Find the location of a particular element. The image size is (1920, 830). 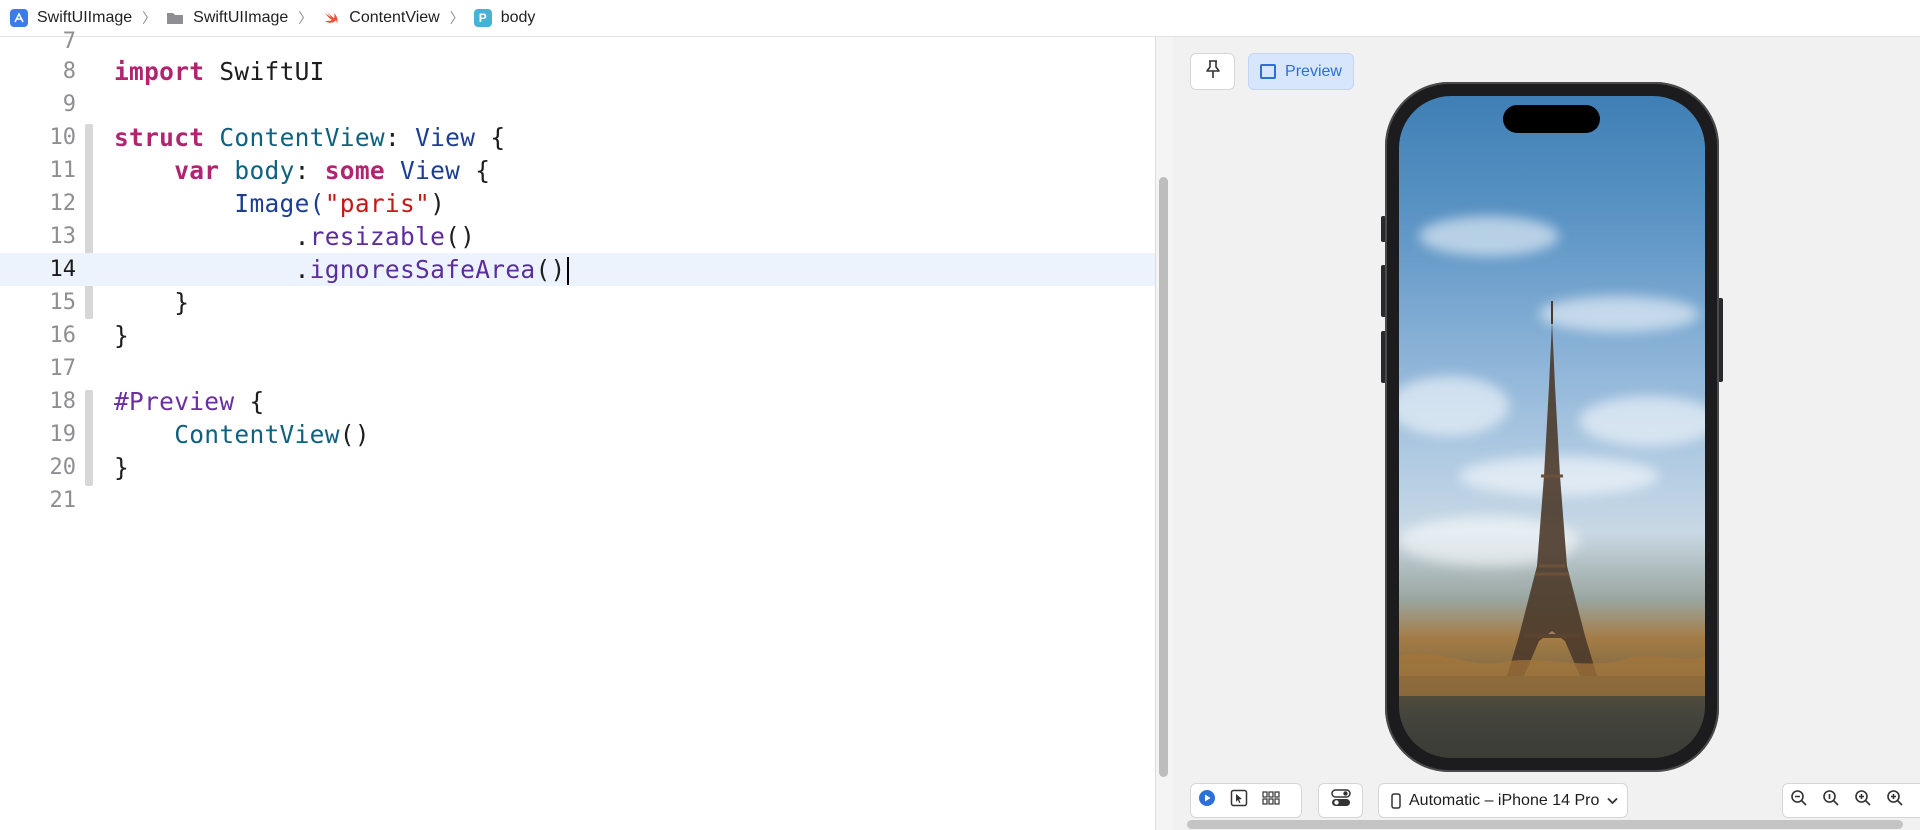

code-token: ignoresSafeArea is located at coordinates (422, 269).